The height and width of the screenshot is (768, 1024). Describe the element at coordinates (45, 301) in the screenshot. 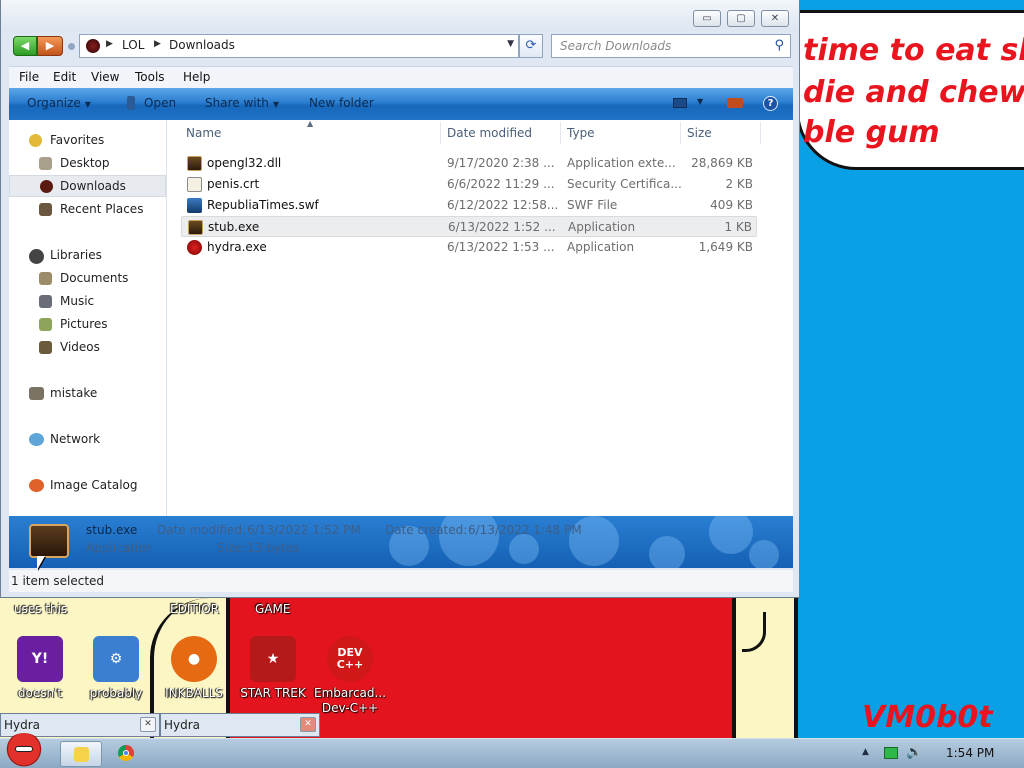

I see `music-icon` at that location.